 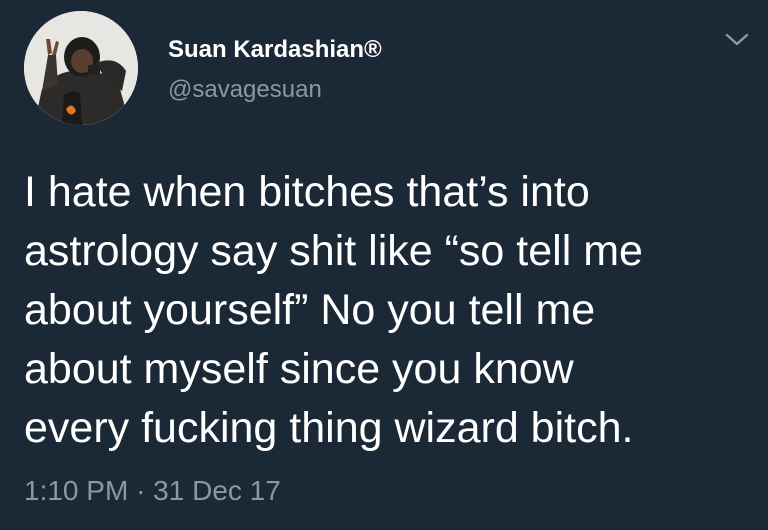 I want to click on tweet-text-line: about yourself” No you tell me, so click(x=310, y=310).